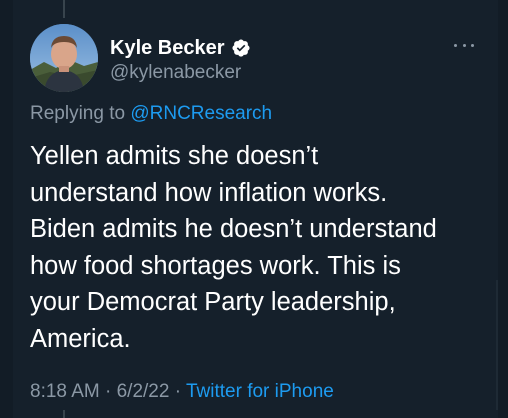 The image size is (508, 418). What do you see at coordinates (497, 345) in the screenshot?
I see `scroll-edge` at bounding box center [497, 345].